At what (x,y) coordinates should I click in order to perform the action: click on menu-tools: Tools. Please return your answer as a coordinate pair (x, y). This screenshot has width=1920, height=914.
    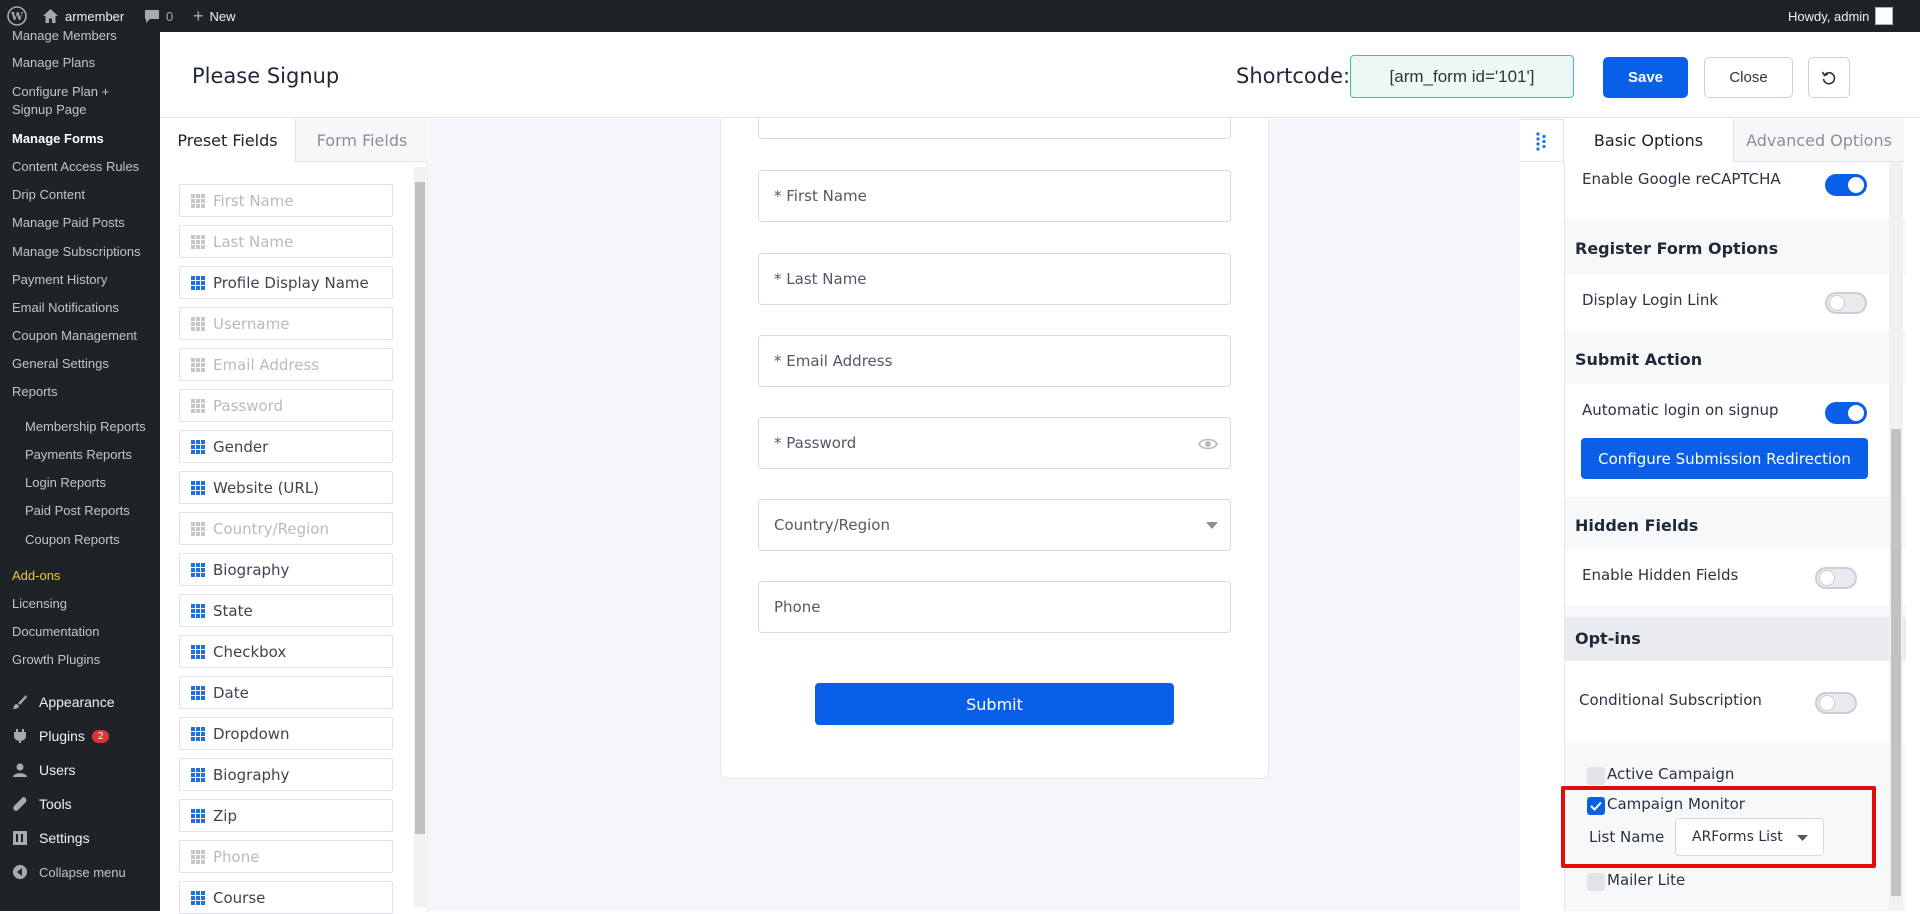
    Looking at the image, I should click on (41, 804).